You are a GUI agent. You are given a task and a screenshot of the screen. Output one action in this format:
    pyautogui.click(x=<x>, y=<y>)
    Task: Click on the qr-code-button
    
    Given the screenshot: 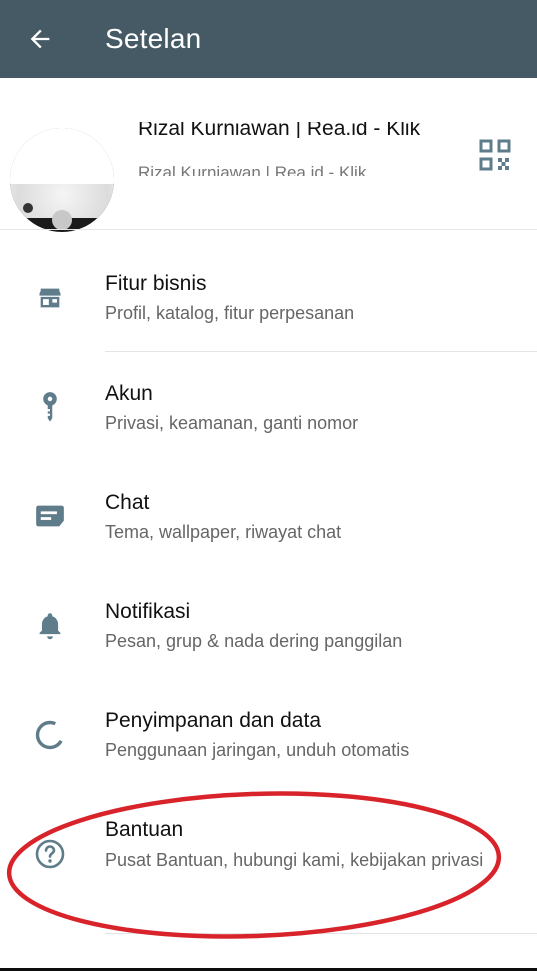 What is the action you would take?
    pyautogui.click(x=495, y=155)
    